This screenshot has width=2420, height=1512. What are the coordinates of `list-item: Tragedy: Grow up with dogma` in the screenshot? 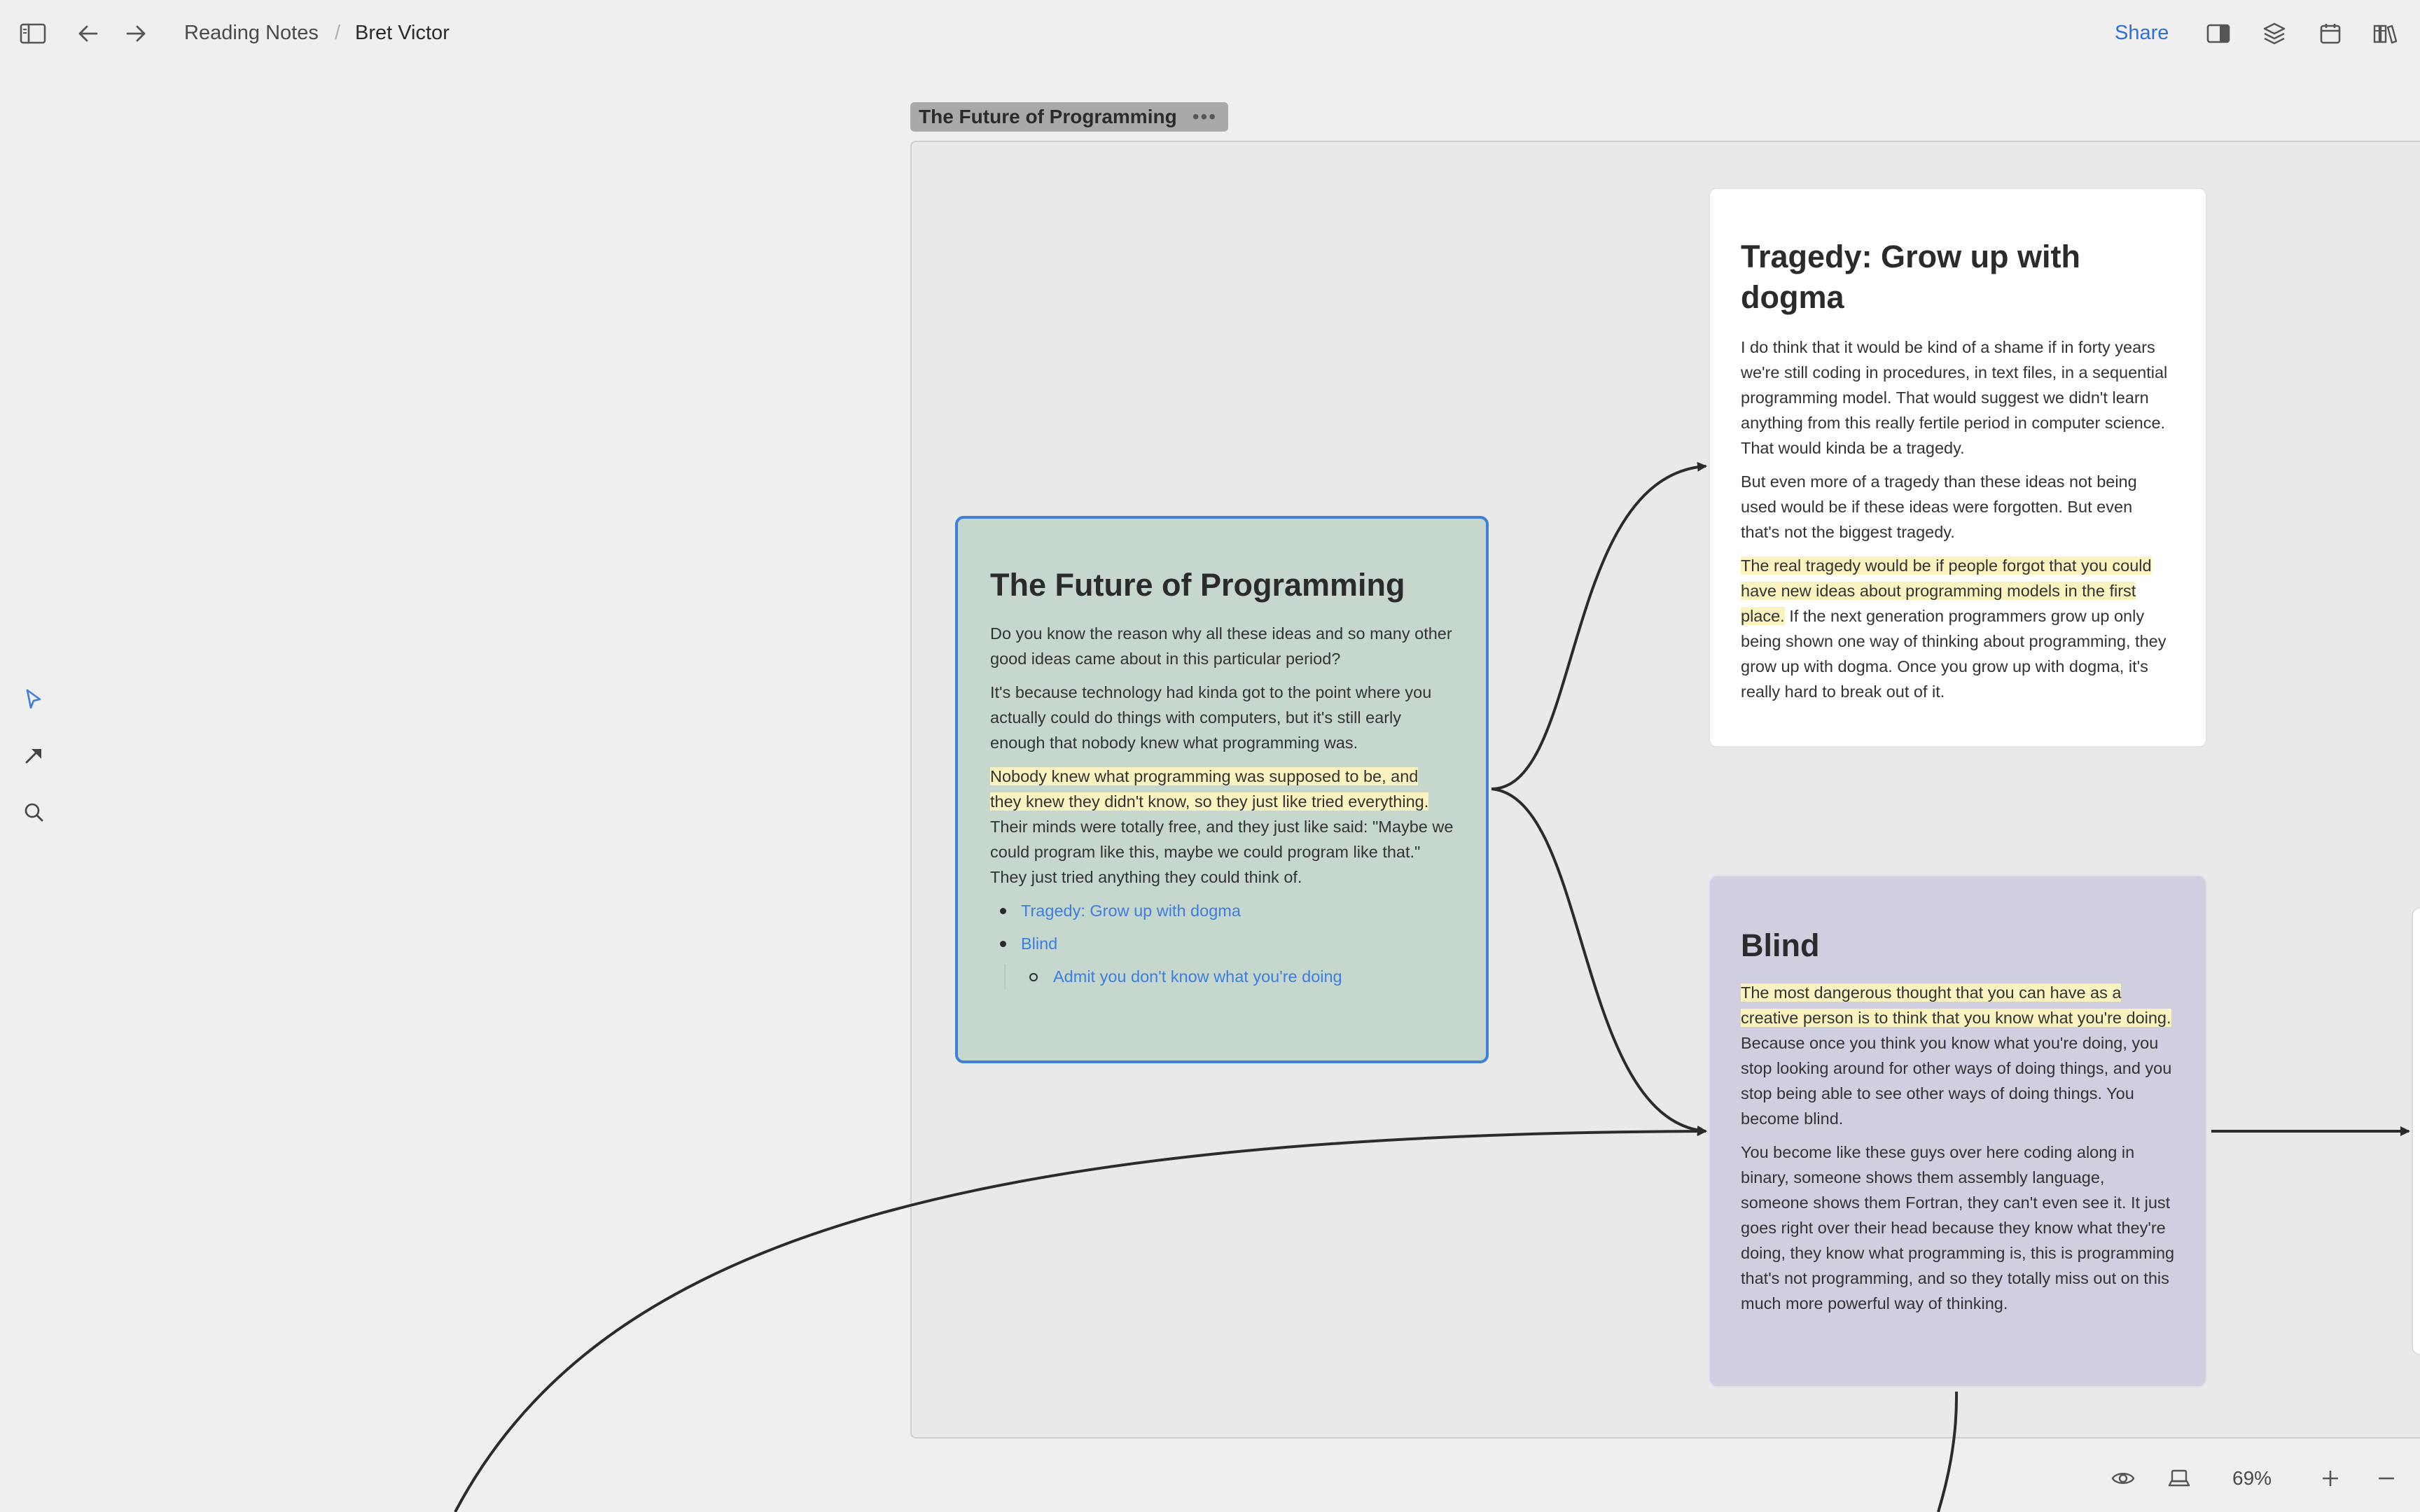 It's located at (1222, 910).